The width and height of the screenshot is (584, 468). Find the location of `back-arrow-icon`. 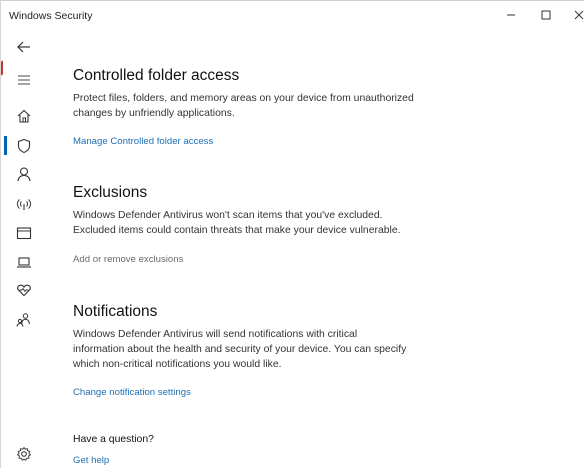

back-arrow-icon is located at coordinates (23, 47).